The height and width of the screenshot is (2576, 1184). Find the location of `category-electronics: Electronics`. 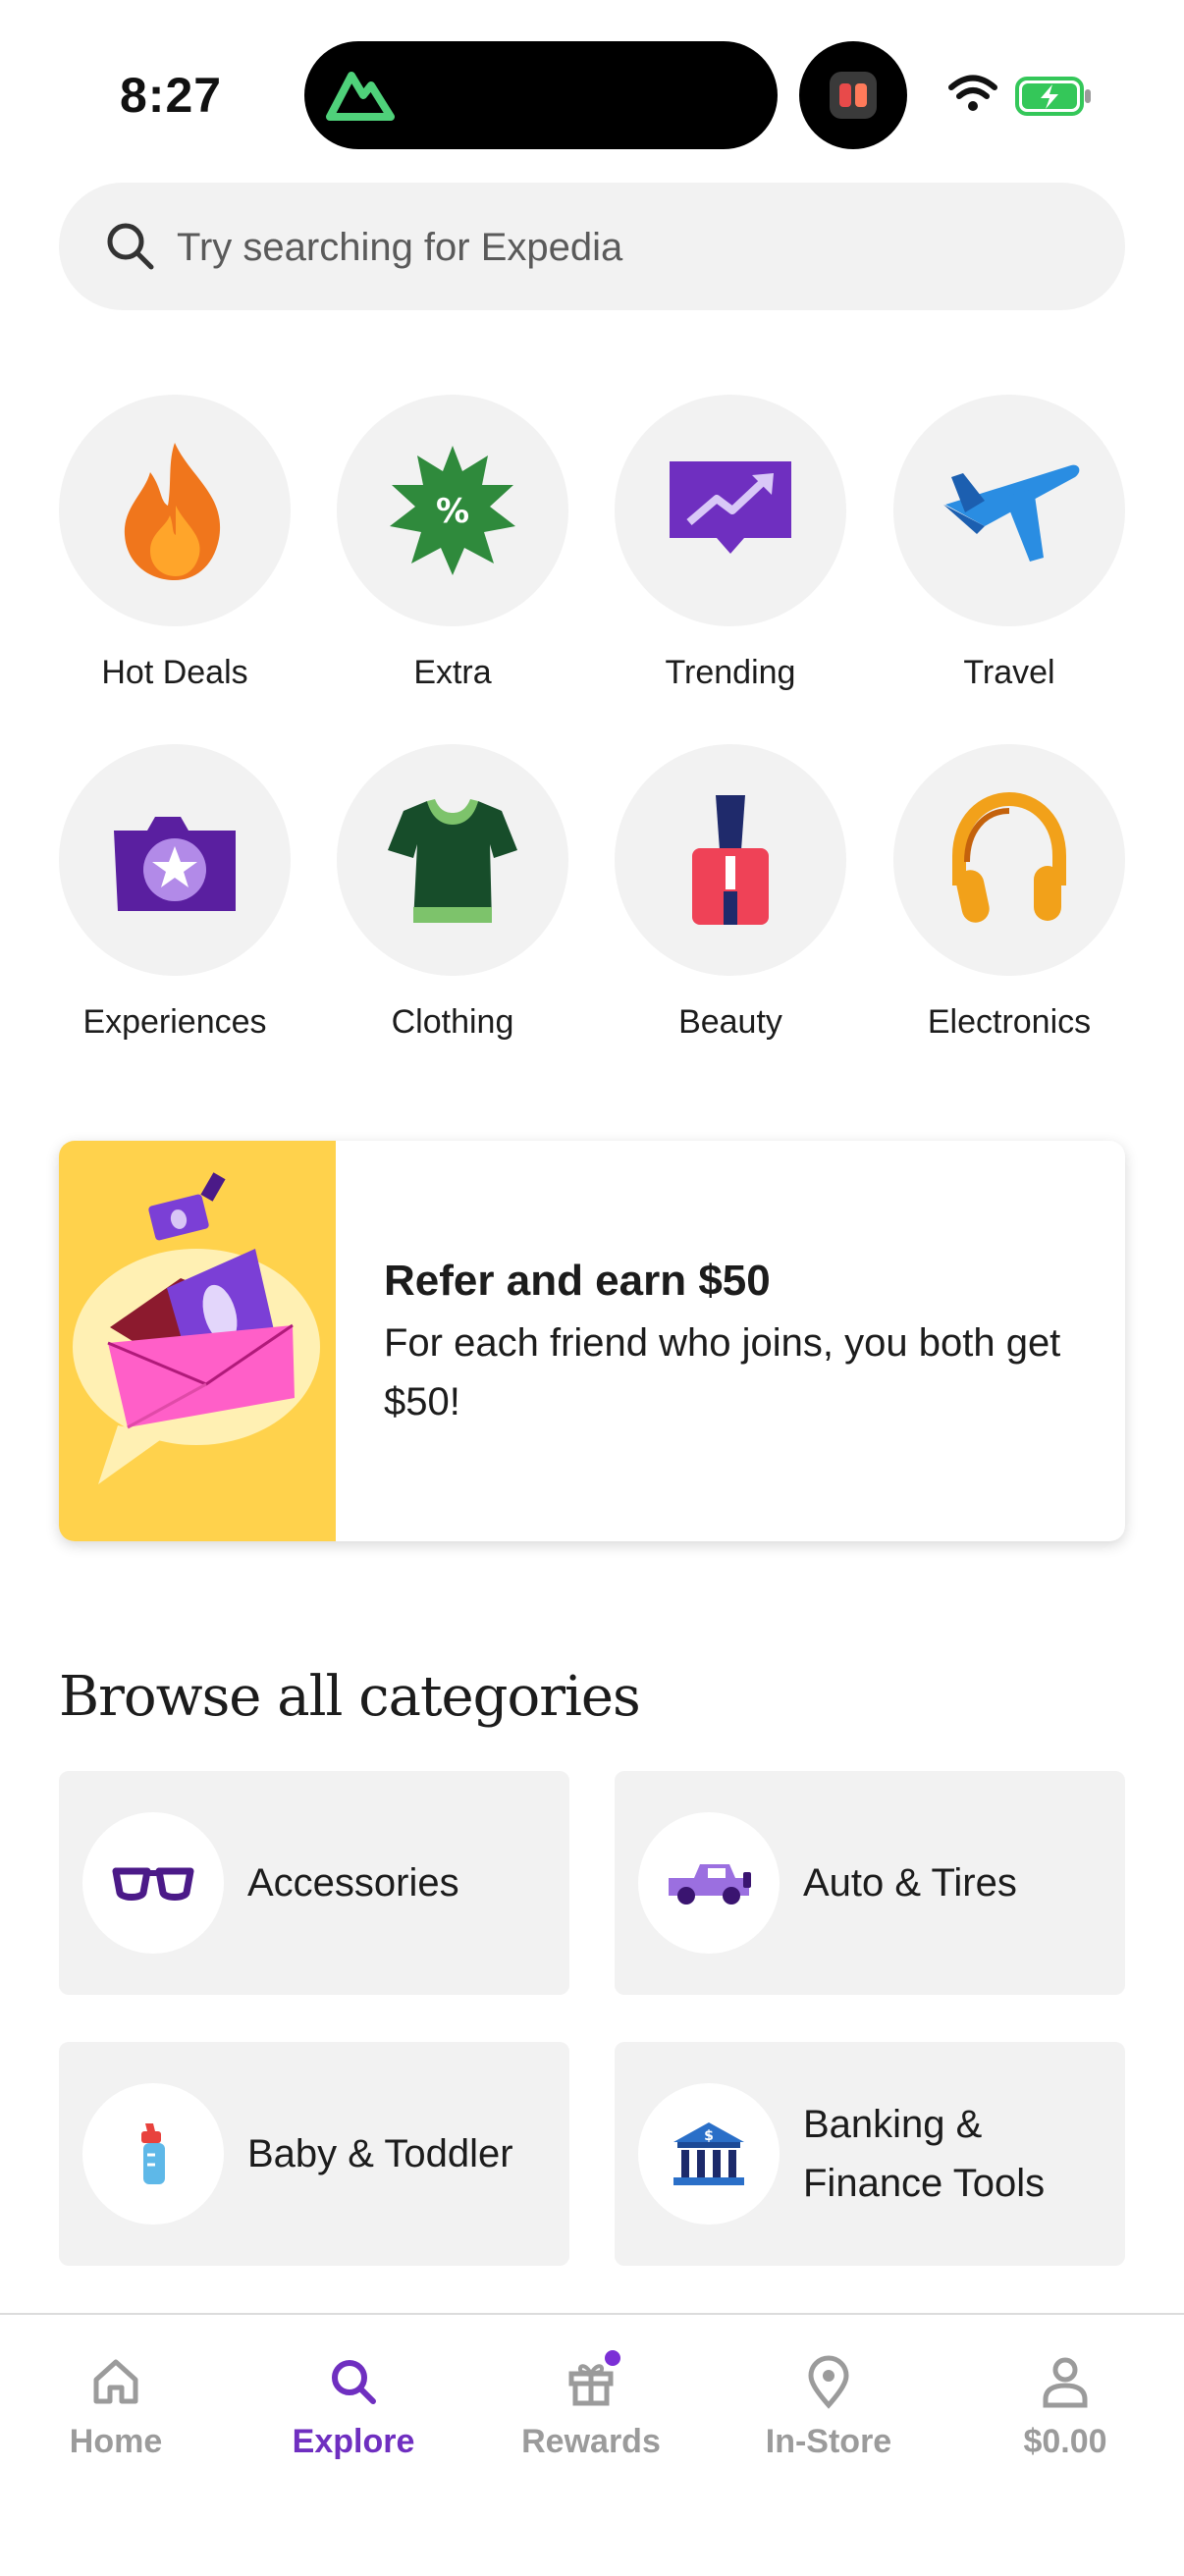

category-electronics: Electronics is located at coordinates (1009, 893).